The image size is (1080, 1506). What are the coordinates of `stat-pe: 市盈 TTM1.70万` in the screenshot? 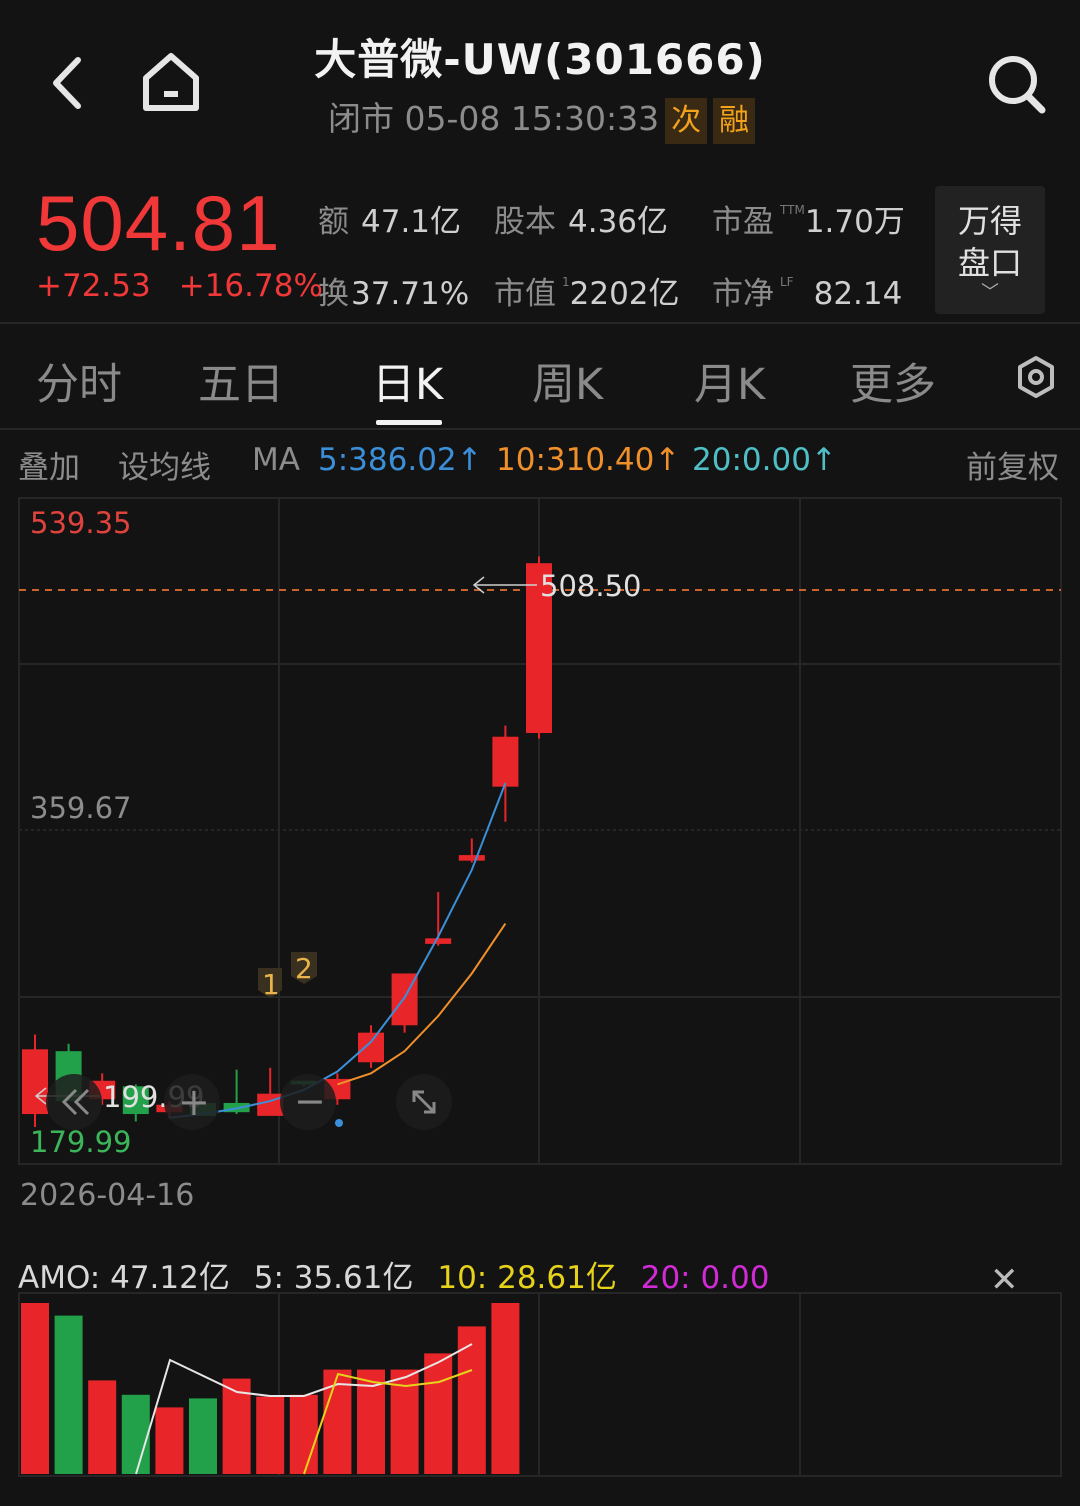 It's located at (808, 221).